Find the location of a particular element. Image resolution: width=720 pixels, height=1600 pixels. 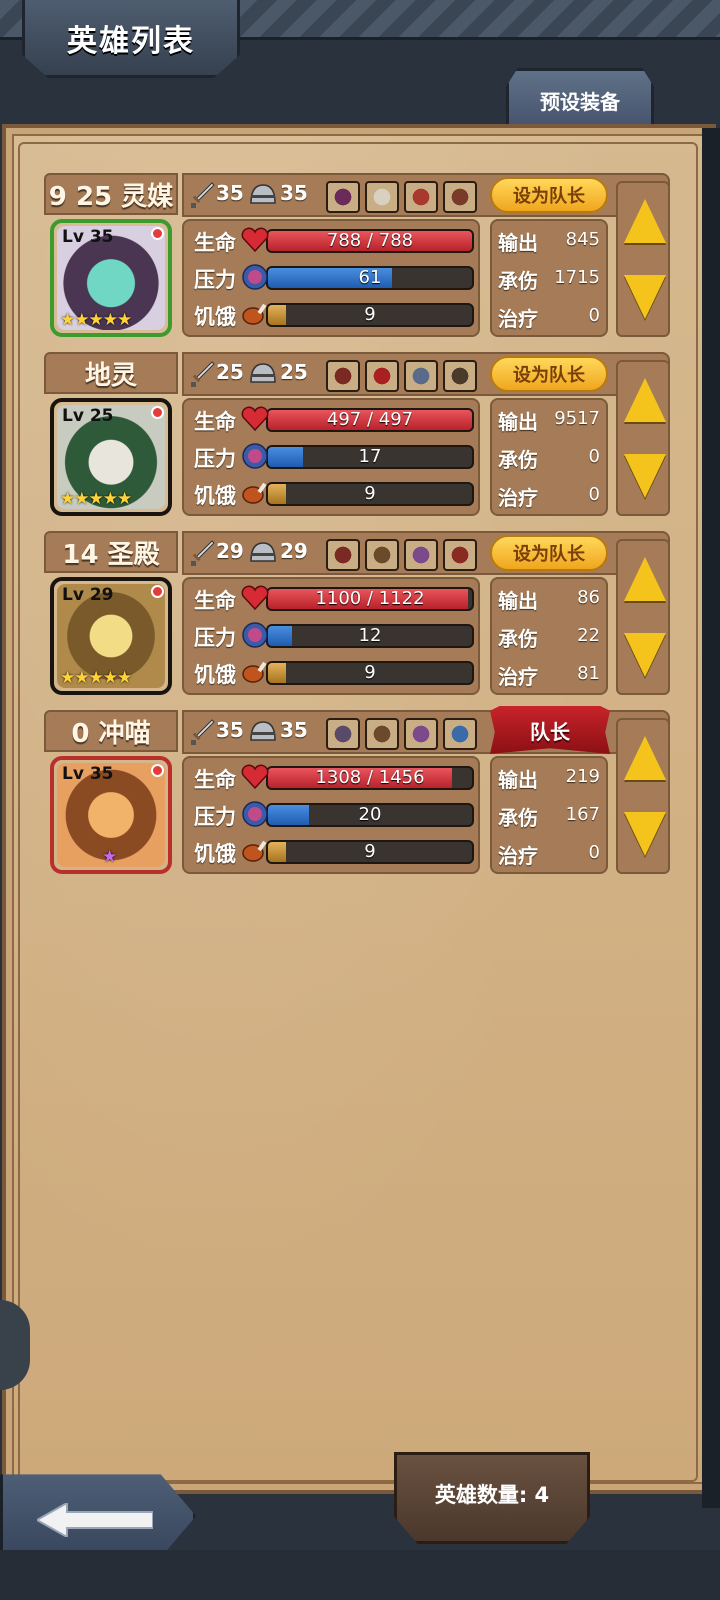

hp-value: 1308 / 1456 is located at coordinates (370, 777).